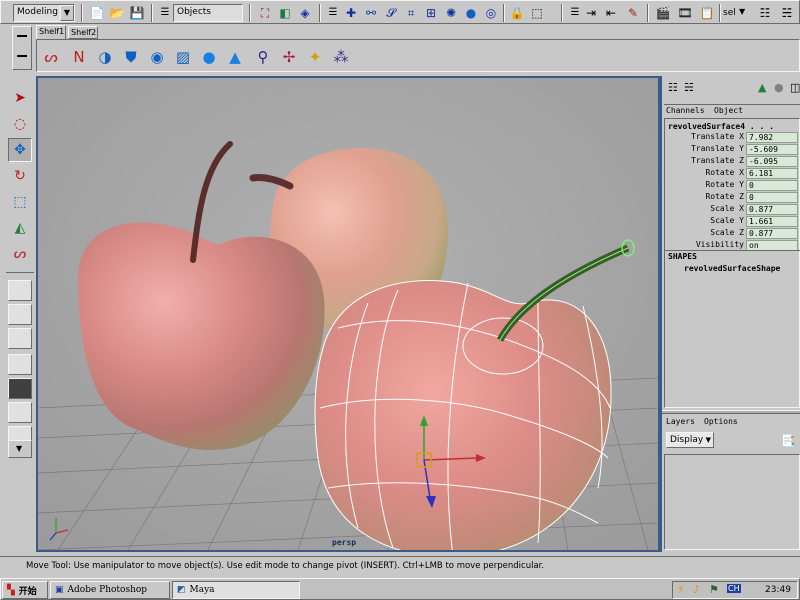 The width and height of the screenshot is (800, 600). What do you see at coordinates (772, 221) in the screenshot?
I see `channel-value-field: 1.661` at bounding box center [772, 221].